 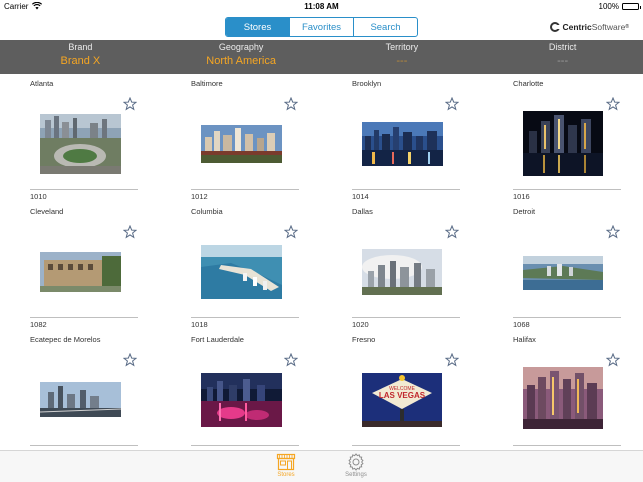 I want to click on filter-district-value: ---, so click(x=563, y=61).